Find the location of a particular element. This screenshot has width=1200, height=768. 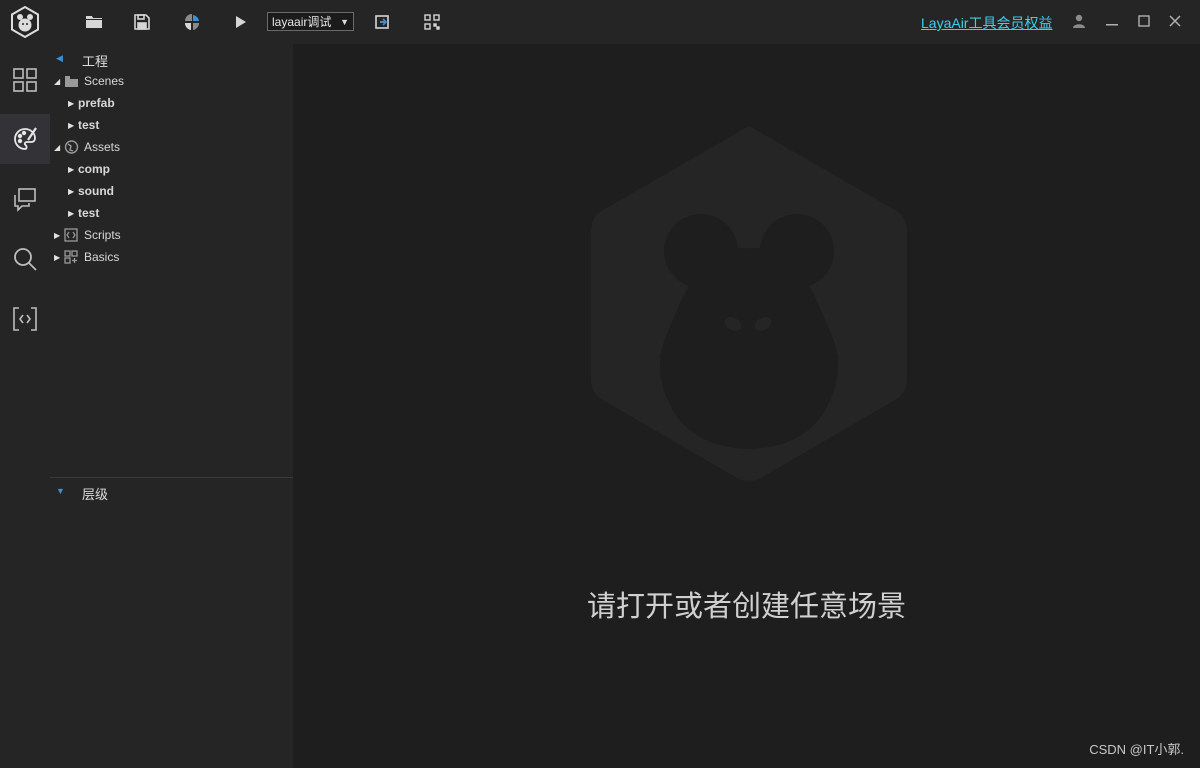

tree-label: sound is located at coordinates (96, 191).